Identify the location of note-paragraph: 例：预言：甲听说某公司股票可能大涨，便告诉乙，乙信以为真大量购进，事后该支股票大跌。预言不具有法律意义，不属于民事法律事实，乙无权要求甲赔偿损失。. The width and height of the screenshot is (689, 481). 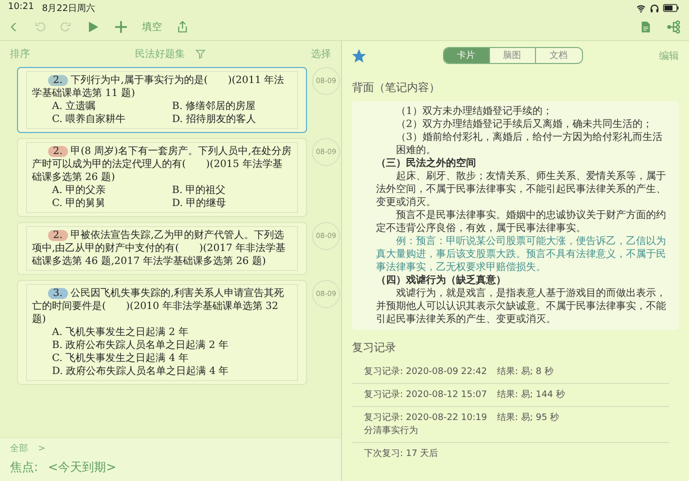
(521, 254).